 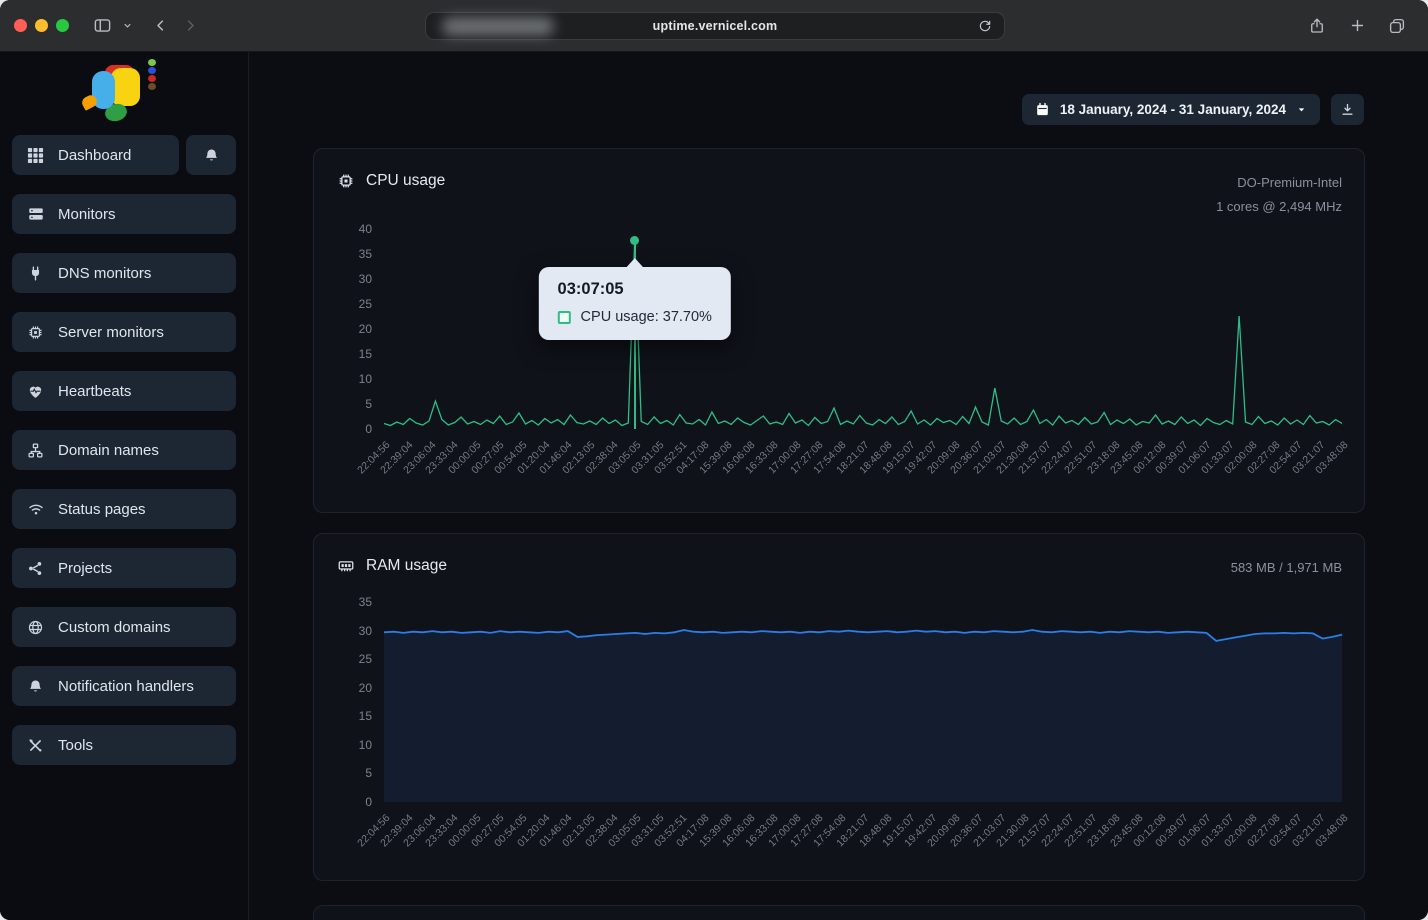 What do you see at coordinates (345, 565) in the screenshot?
I see `memory-icon` at bounding box center [345, 565].